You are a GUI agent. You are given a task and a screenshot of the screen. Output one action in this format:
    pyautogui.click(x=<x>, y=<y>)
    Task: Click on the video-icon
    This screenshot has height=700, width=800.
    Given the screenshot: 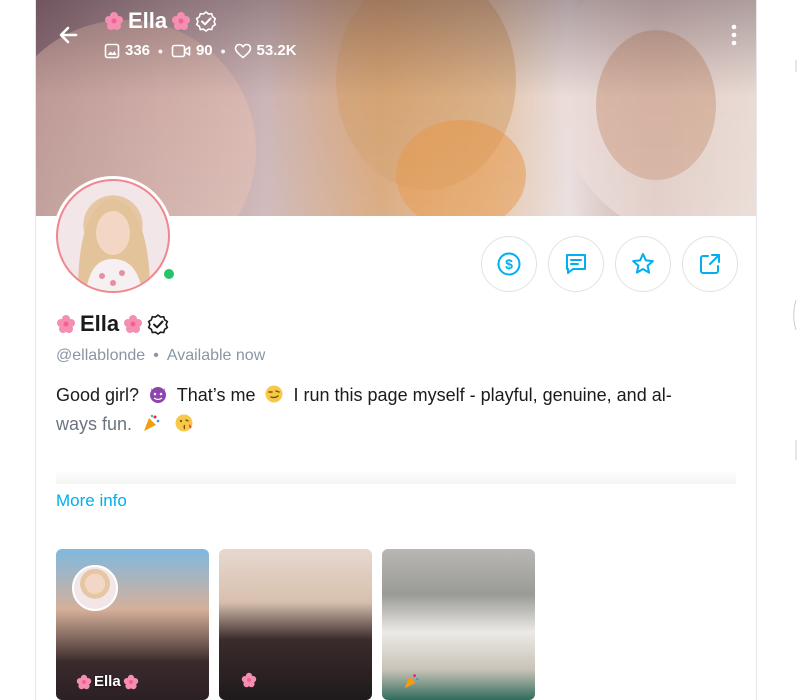 What is the action you would take?
    pyautogui.click(x=181, y=50)
    